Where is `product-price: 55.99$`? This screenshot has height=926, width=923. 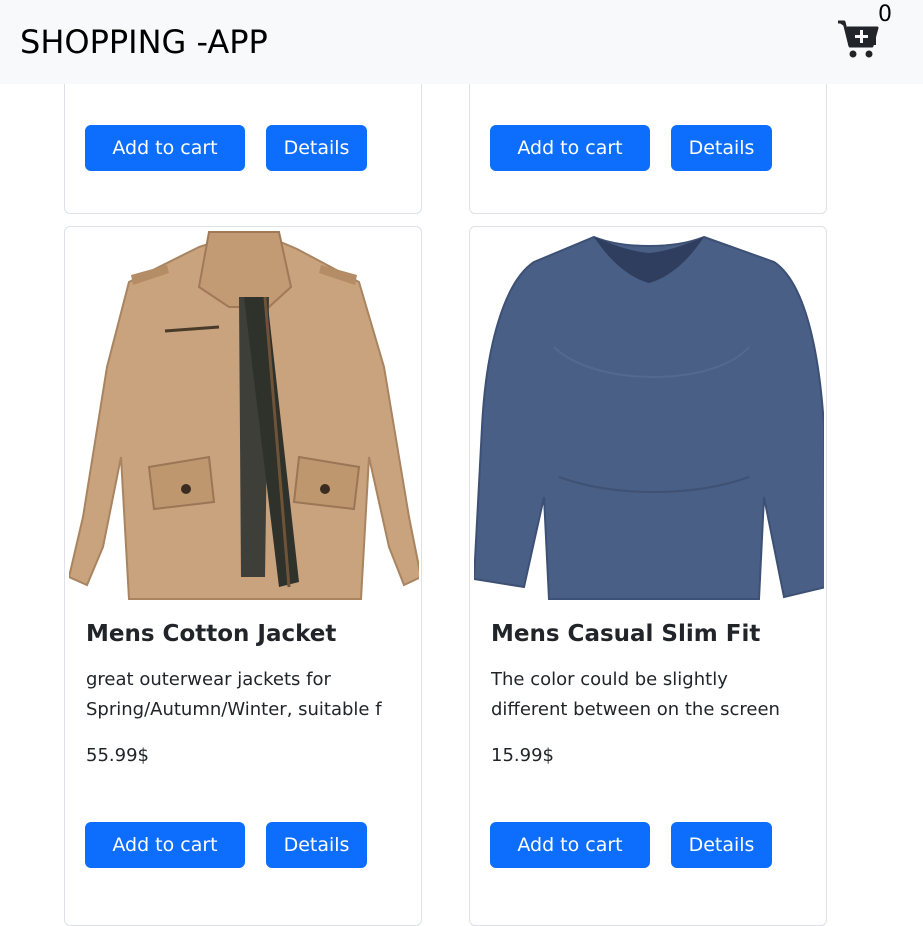
product-price: 55.99$ is located at coordinates (117, 755).